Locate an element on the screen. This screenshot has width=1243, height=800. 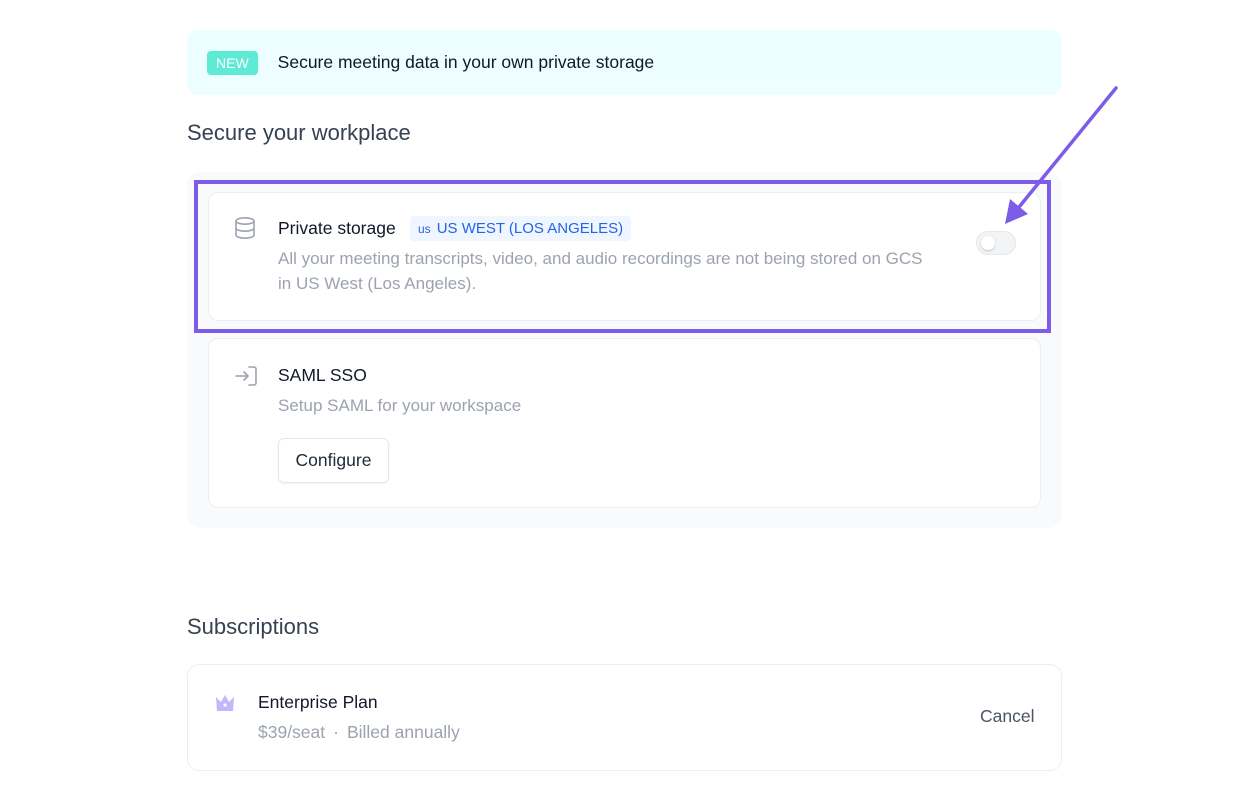
toggle-knob is located at coordinates (988, 243).